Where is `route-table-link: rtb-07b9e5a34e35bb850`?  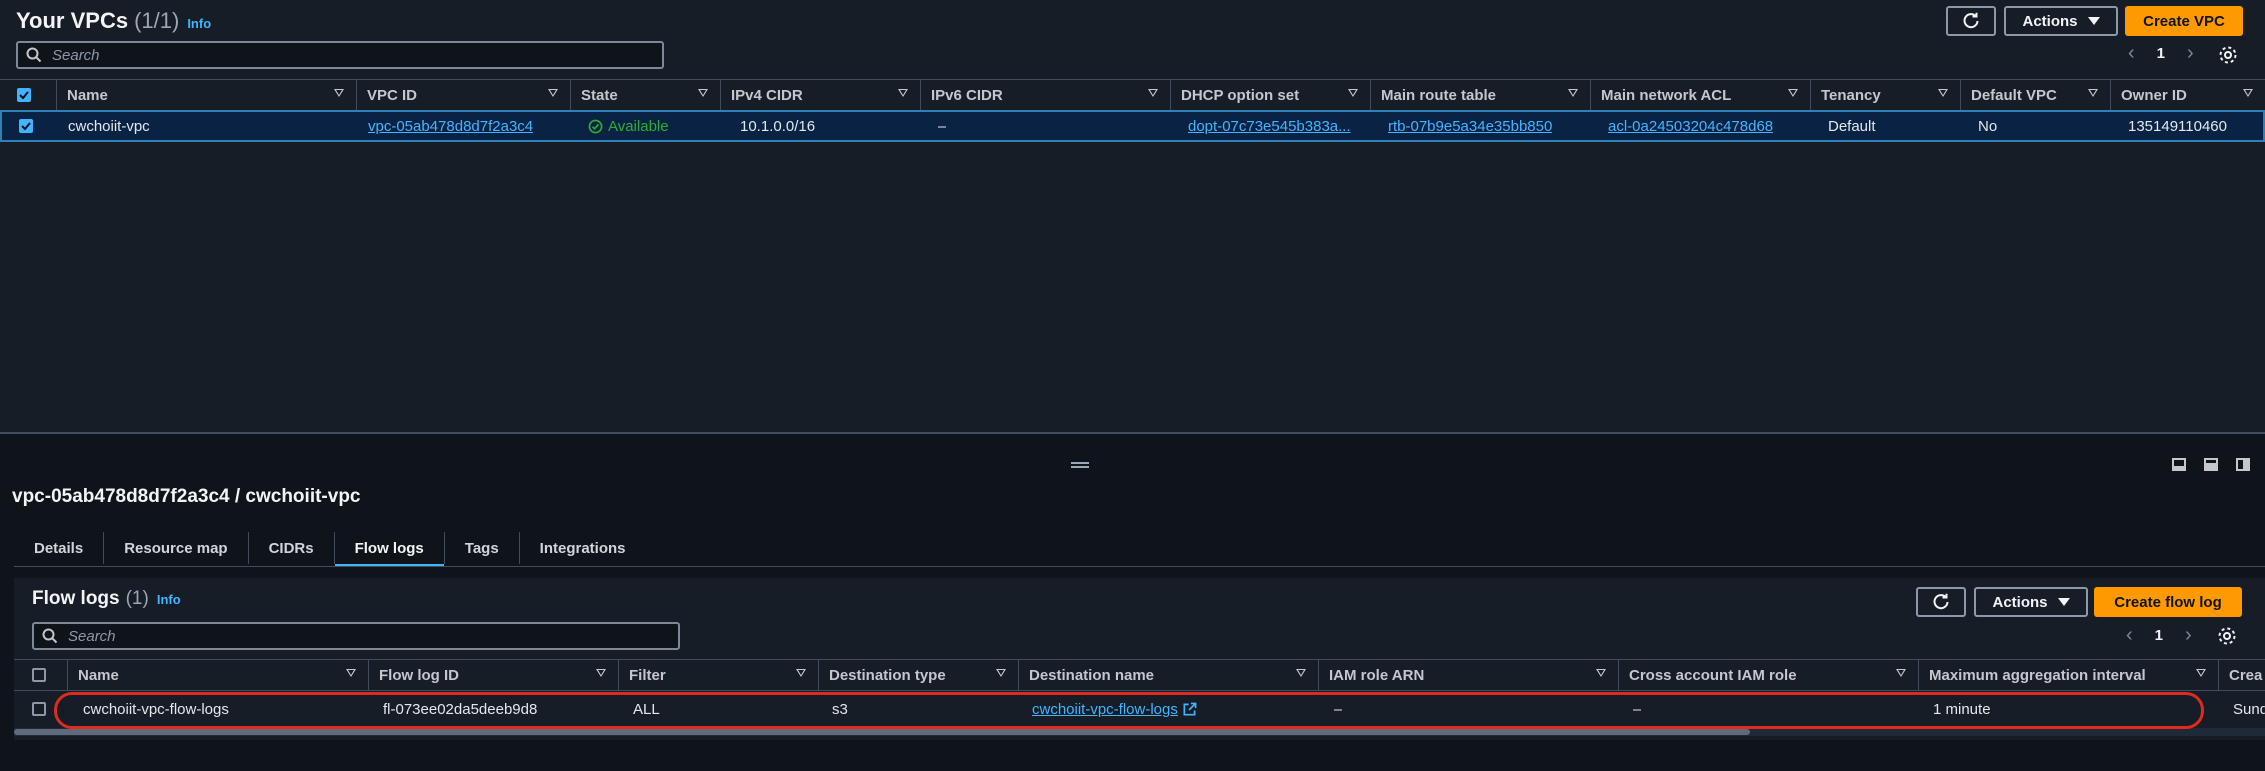 route-table-link: rtb-07b9e5a34e35bb850 is located at coordinates (1470, 126).